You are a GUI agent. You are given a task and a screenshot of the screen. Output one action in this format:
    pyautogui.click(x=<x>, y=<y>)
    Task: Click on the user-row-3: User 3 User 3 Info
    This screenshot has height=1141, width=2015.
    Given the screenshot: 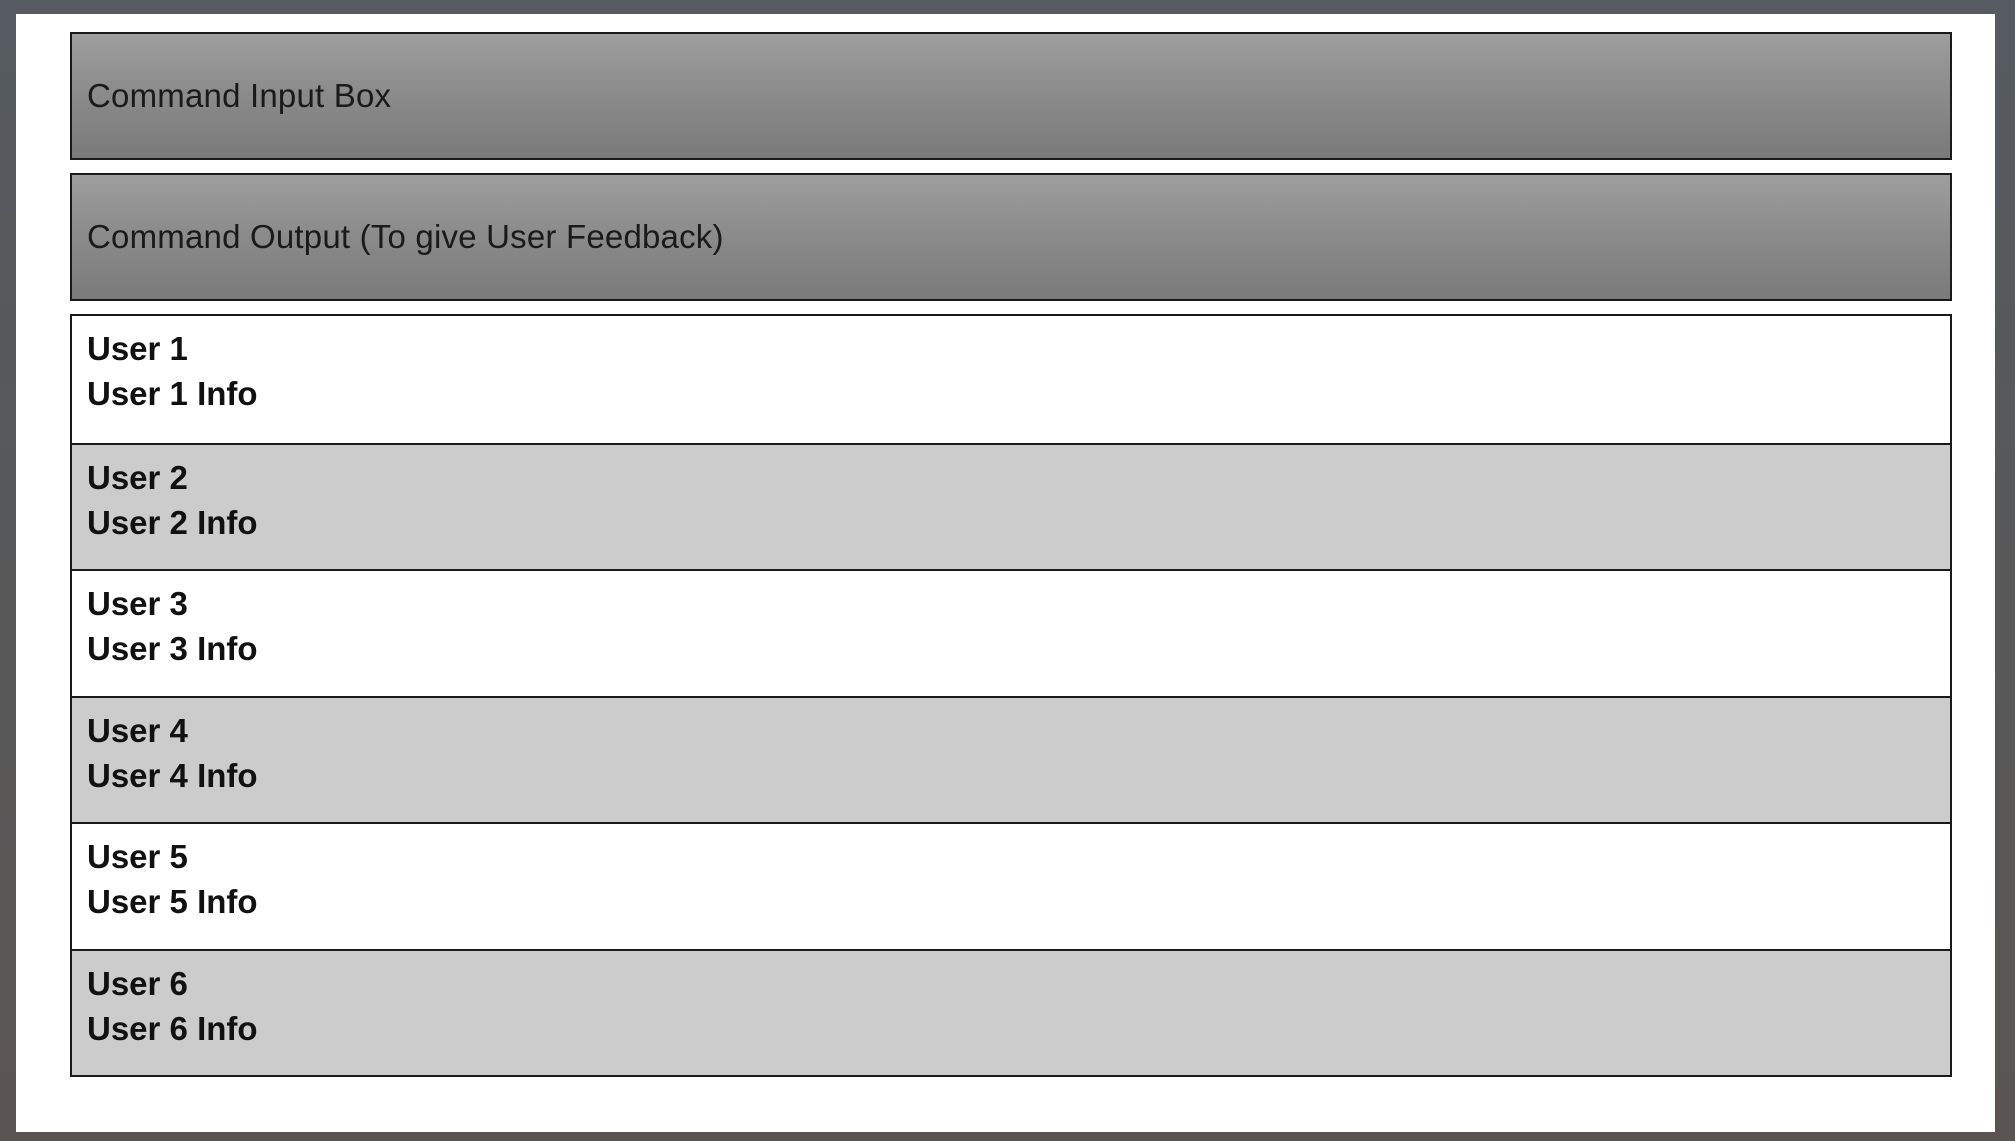 What is the action you would take?
    pyautogui.click(x=1011, y=632)
    